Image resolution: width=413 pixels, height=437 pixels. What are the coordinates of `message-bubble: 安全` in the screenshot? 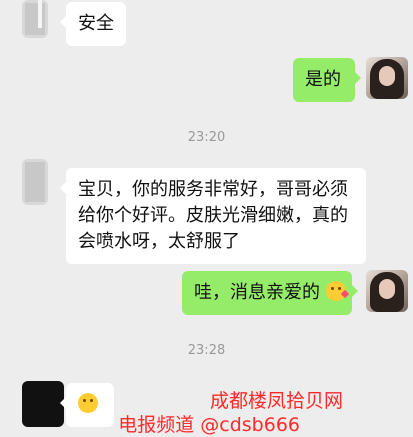 It's located at (93, 24).